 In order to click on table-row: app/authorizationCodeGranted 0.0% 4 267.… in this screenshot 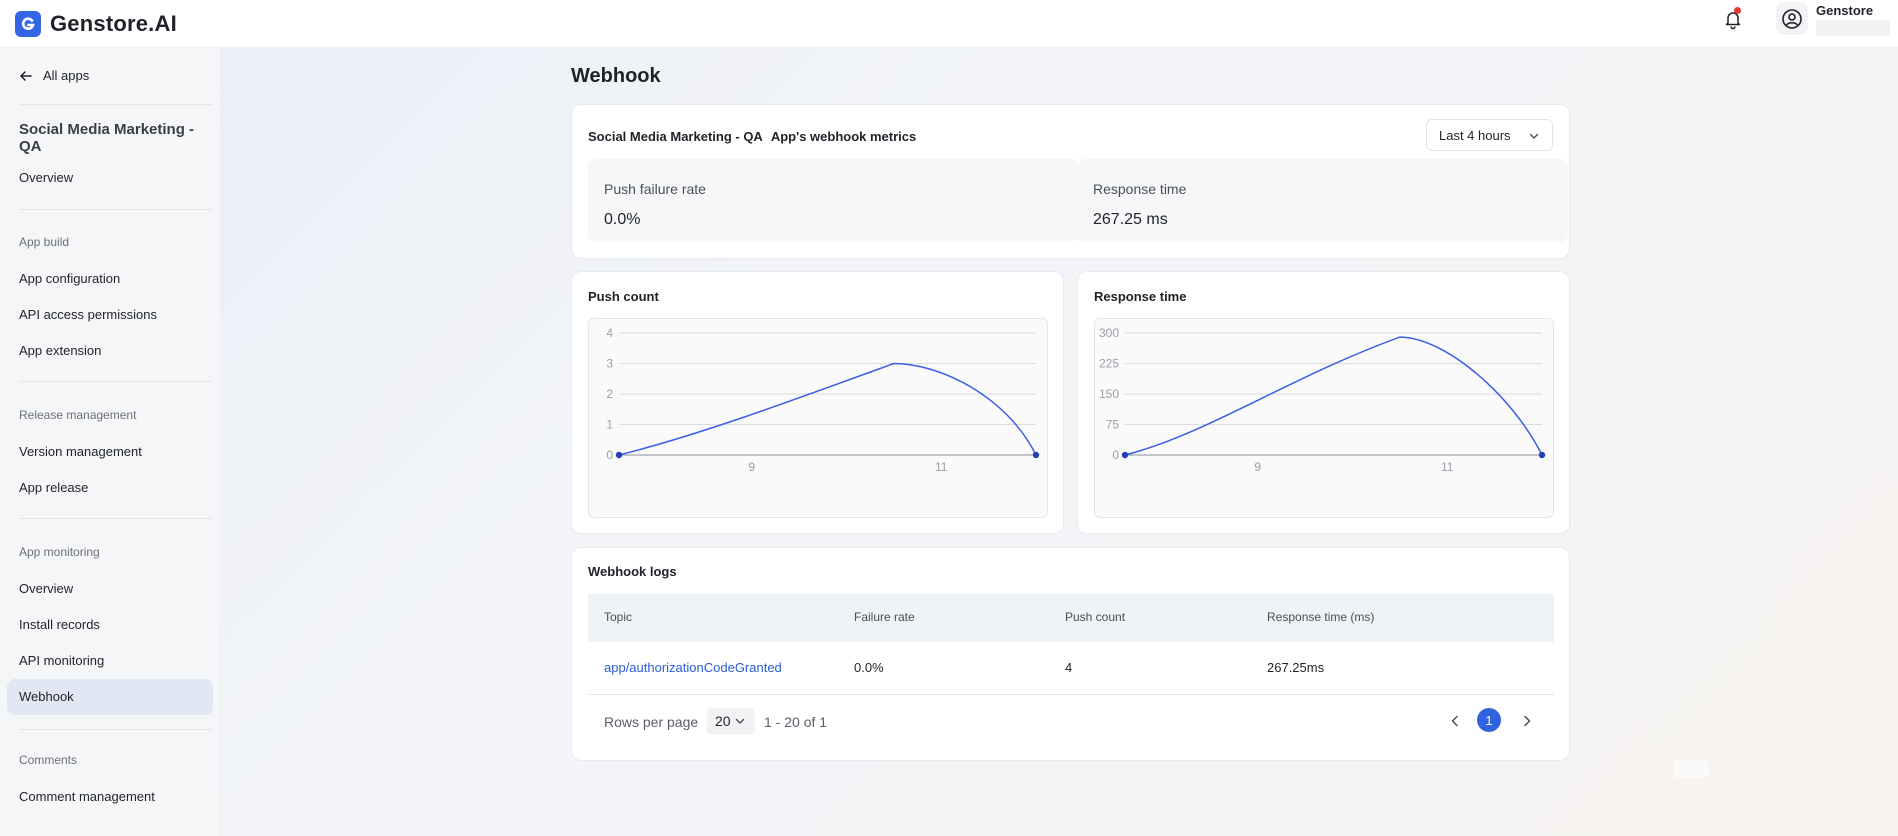, I will do `click(1071, 668)`.